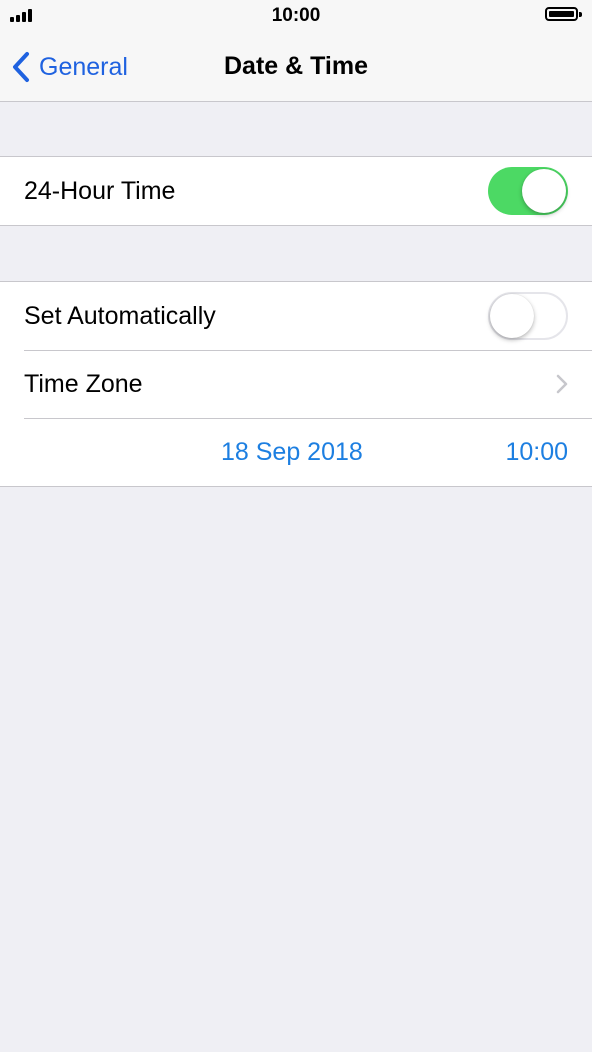  I want to click on status-bar: 10:00, so click(296, 17).